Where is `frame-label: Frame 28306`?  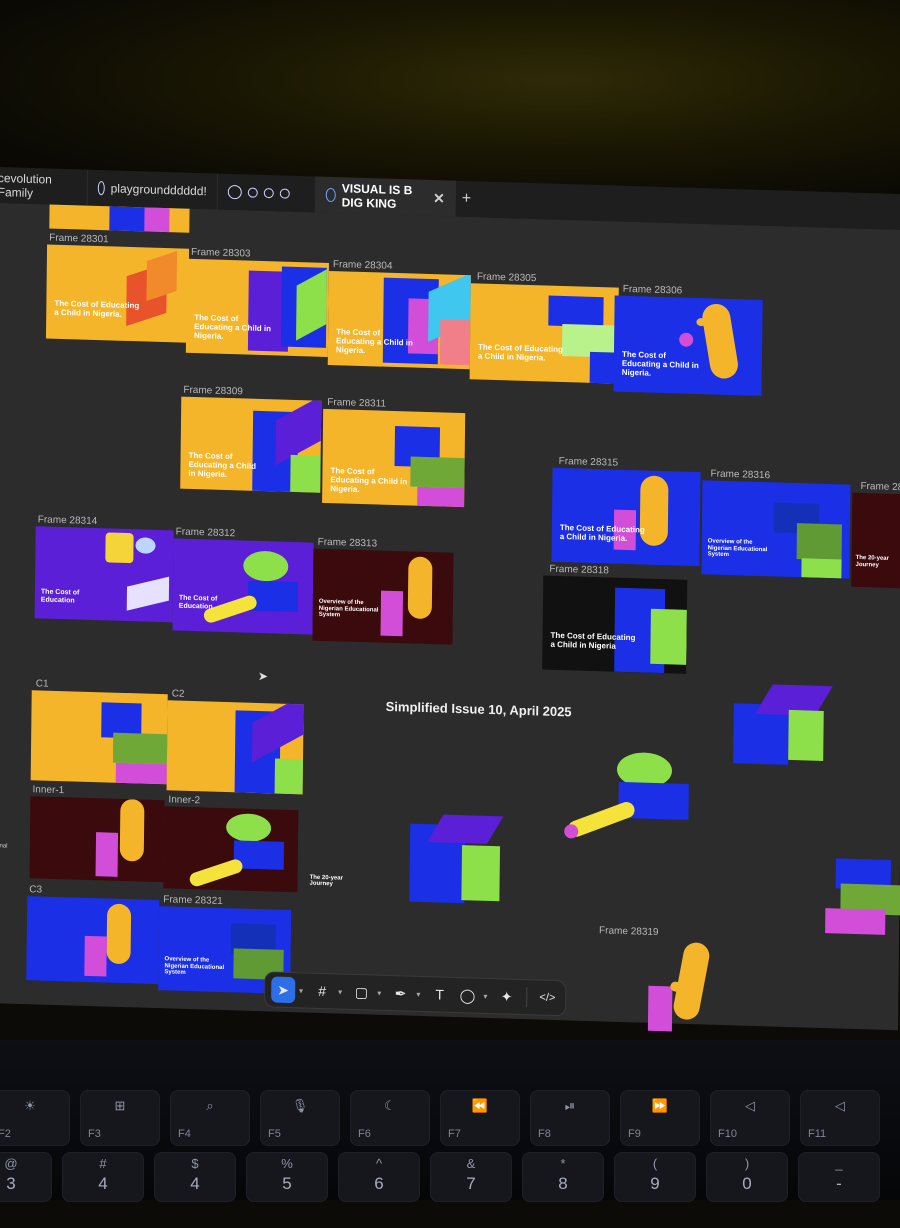 frame-label: Frame 28306 is located at coordinates (652, 290).